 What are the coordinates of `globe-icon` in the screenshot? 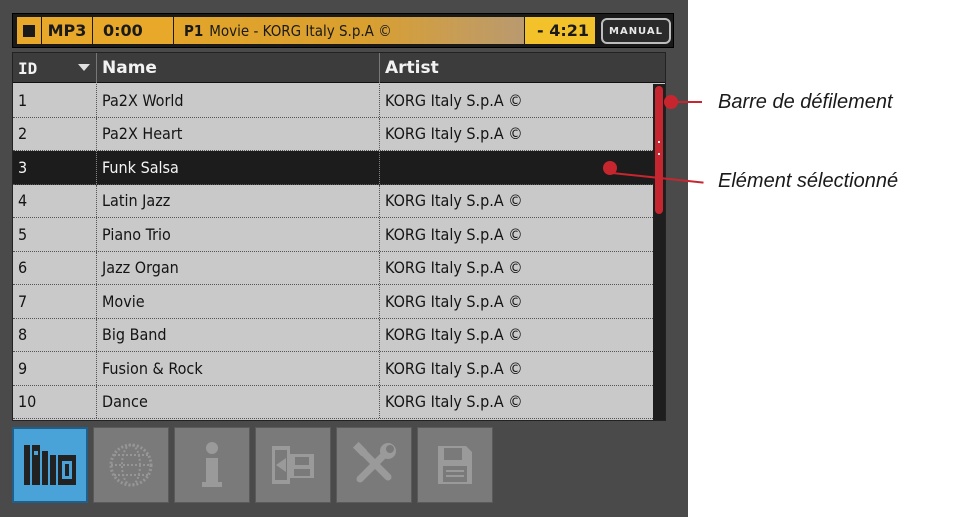 It's located at (131, 465).